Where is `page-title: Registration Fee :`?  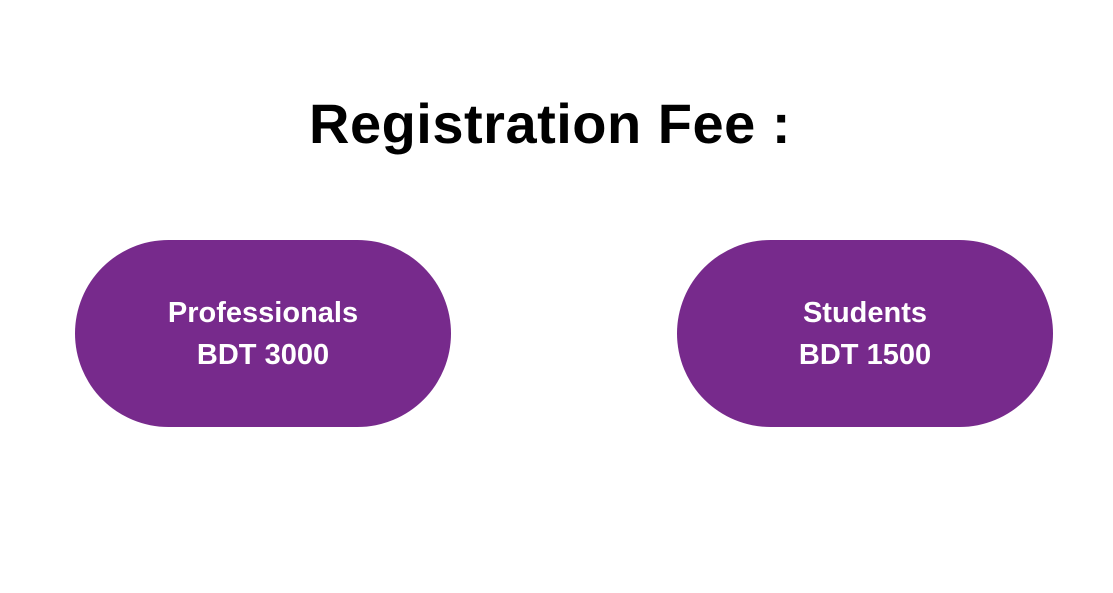
page-title: Registration Fee : is located at coordinates (550, 123).